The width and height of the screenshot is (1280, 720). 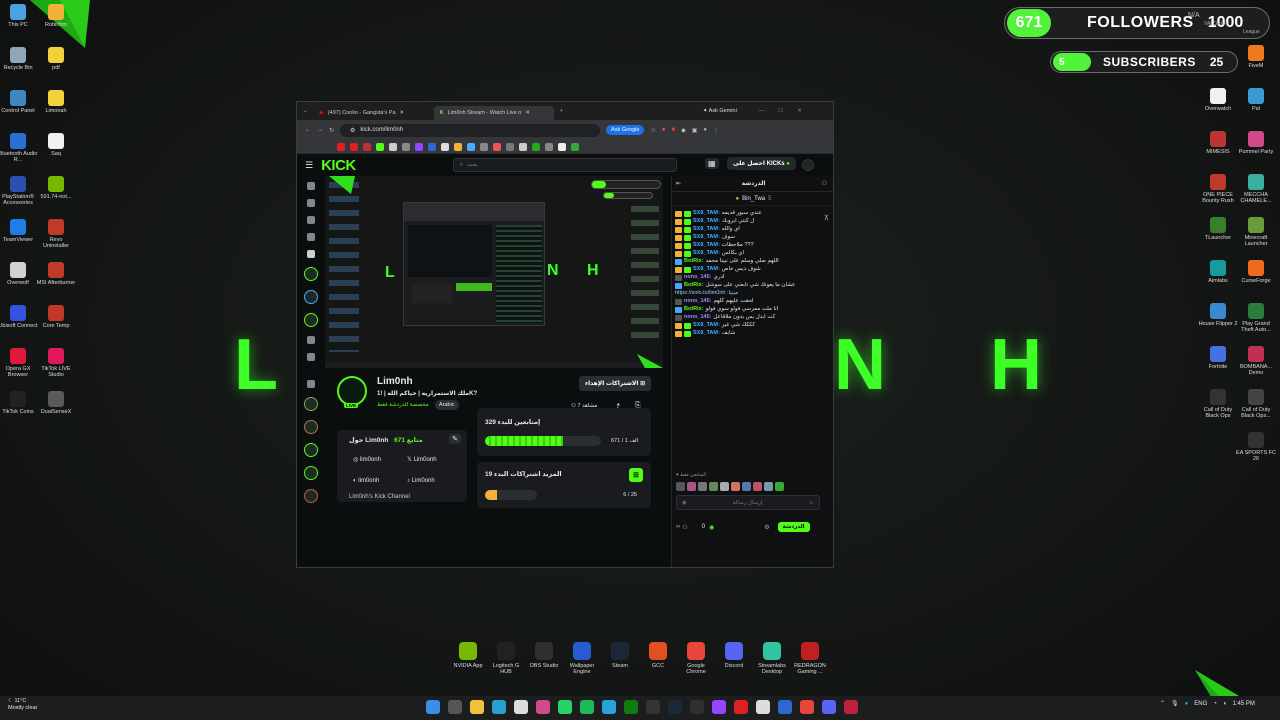 What do you see at coordinates (712, 163) in the screenshot?
I see `layout-icon: ▦` at bounding box center [712, 163].